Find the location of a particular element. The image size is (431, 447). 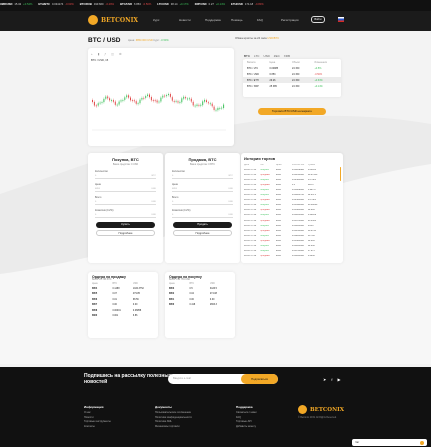

history-header-cell: Количество is located at coordinates (298, 164).